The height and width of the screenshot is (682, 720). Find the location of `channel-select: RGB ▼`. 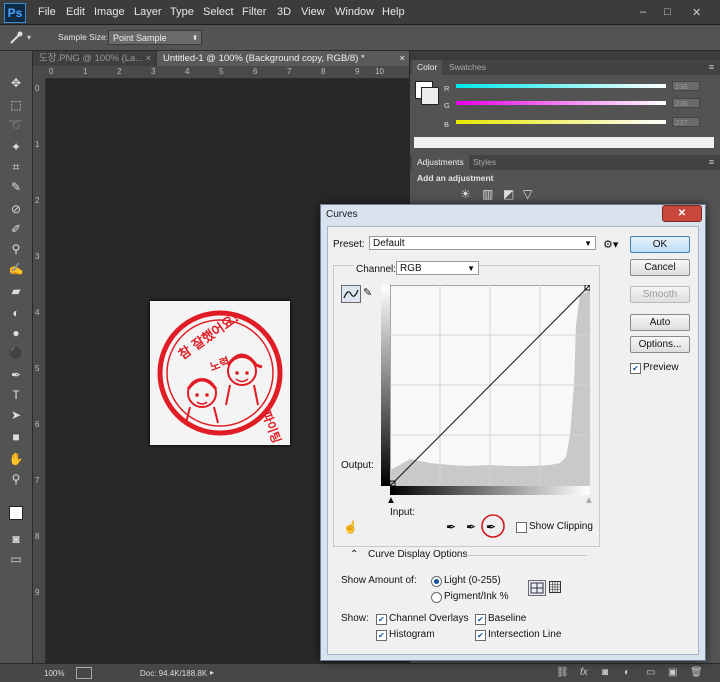

channel-select: RGB ▼ is located at coordinates (437, 268).